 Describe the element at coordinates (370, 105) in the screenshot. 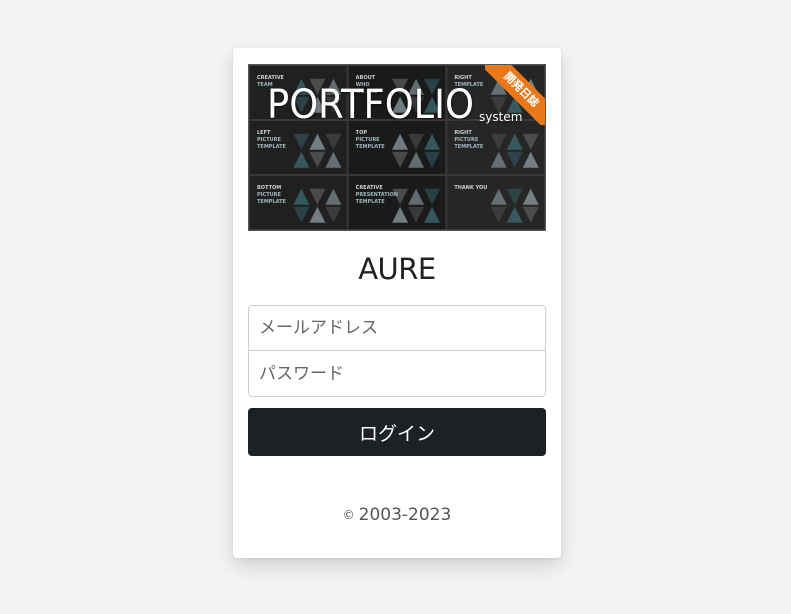

I see `banner-title: PORTFOLIO` at that location.